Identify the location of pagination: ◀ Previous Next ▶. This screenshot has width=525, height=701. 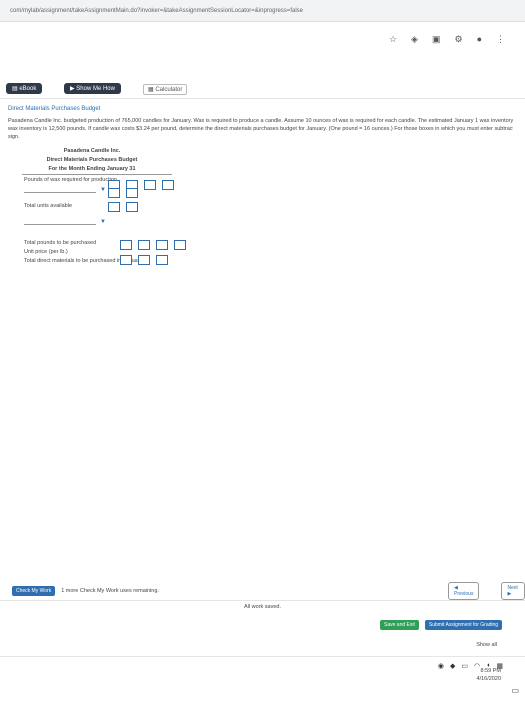
(486, 591).